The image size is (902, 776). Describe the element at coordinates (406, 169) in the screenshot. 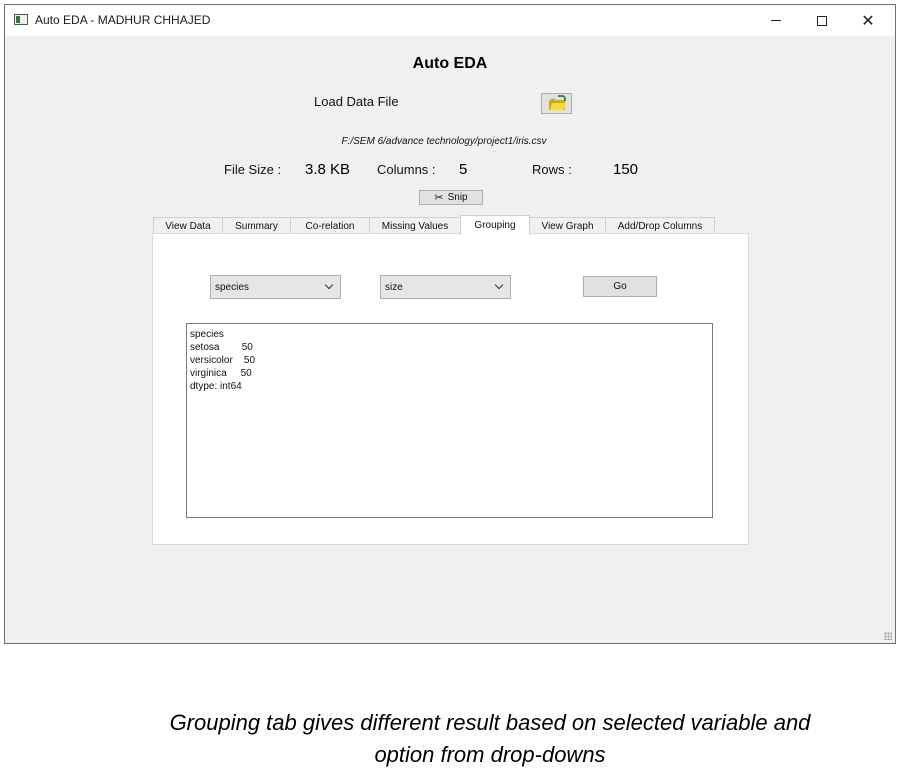

I see `columns-label: Columns :` at that location.